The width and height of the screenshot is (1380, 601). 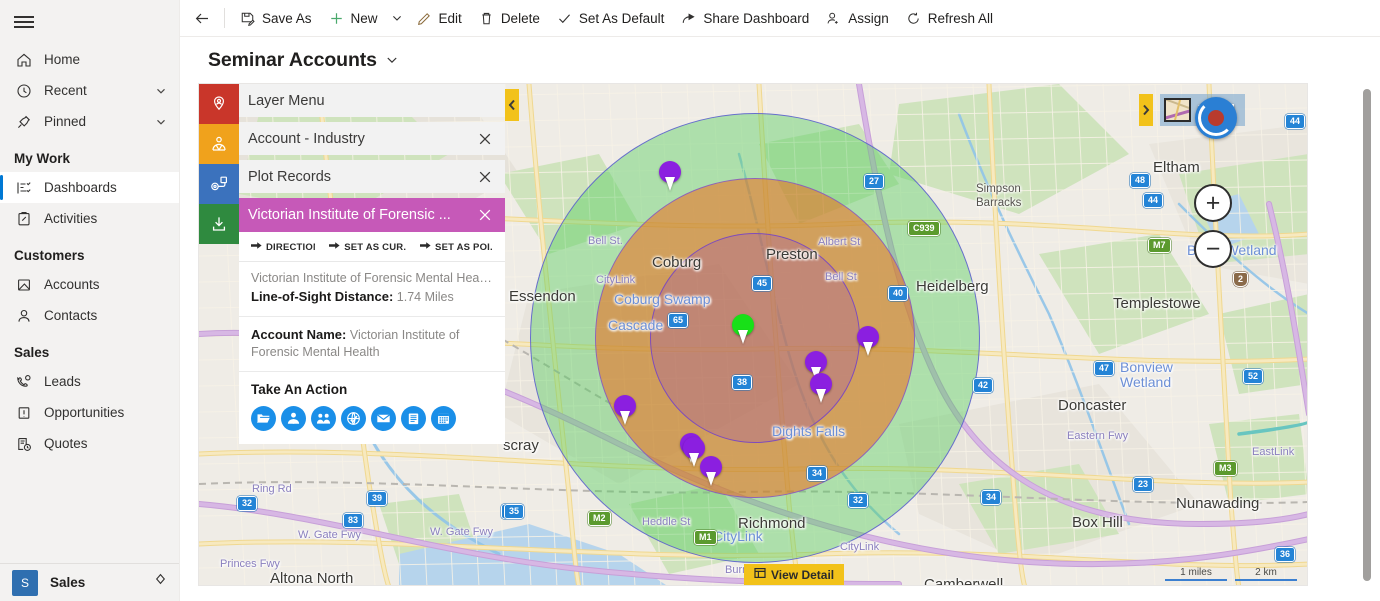 I want to click on route-shield: 39, so click(x=377, y=498).